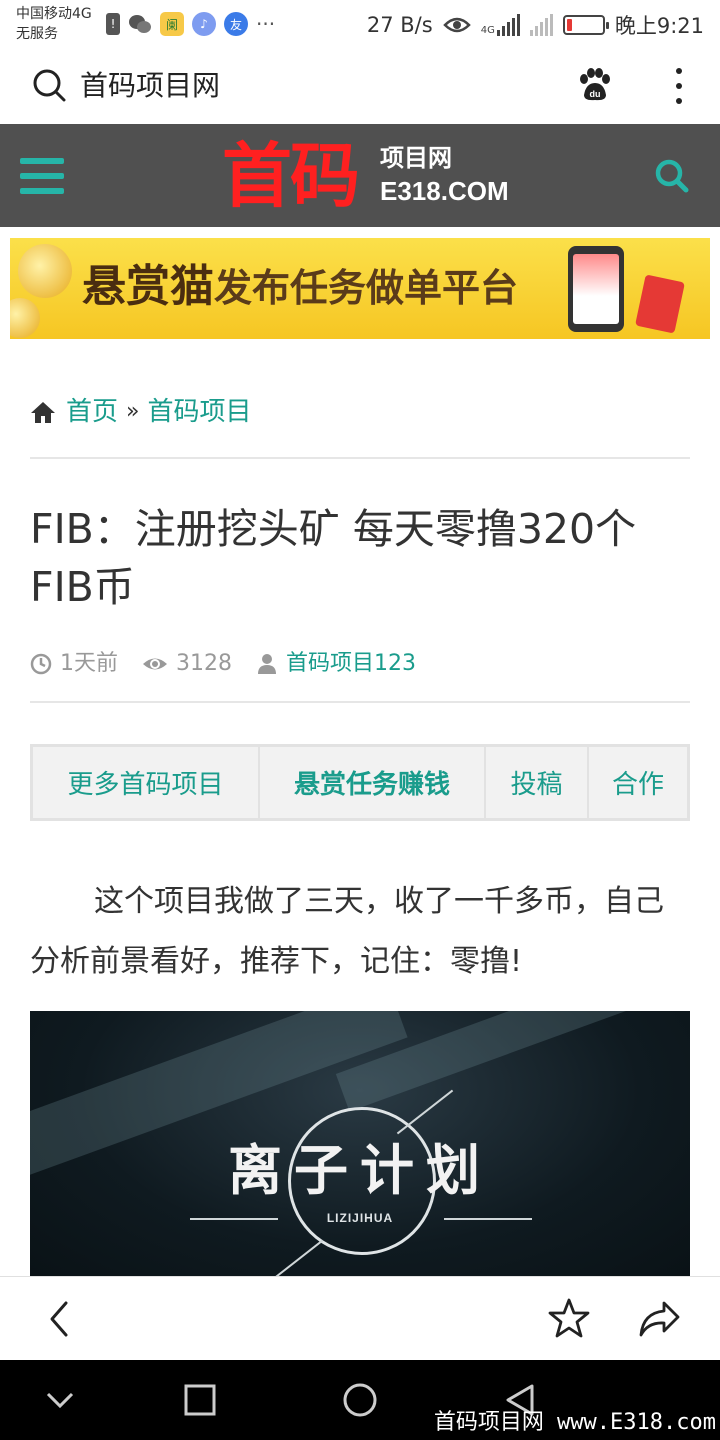 The width and height of the screenshot is (720, 1440). Describe the element at coordinates (148, 286) in the screenshot. I see `banner-brand: 悬赏猫` at that location.